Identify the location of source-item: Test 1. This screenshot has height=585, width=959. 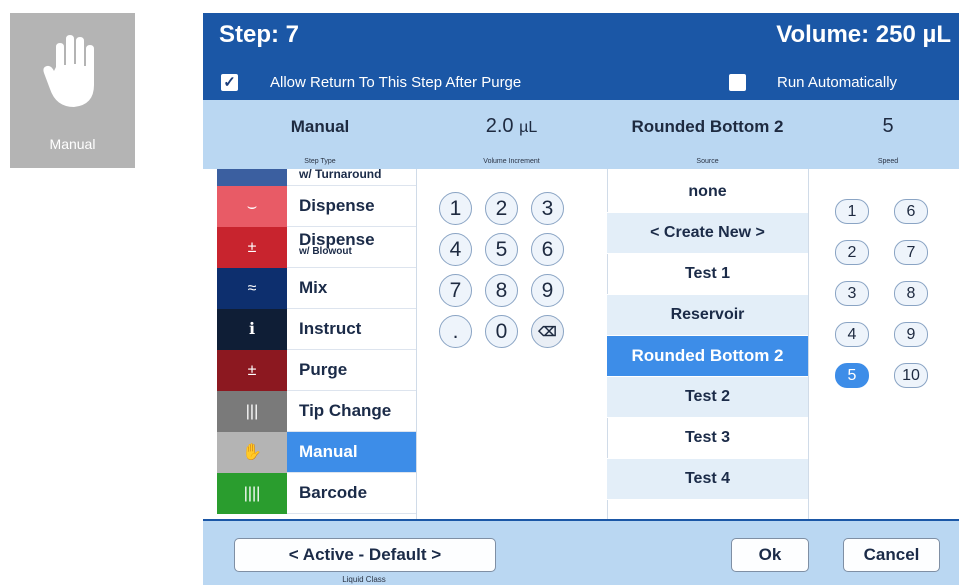
(707, 274).